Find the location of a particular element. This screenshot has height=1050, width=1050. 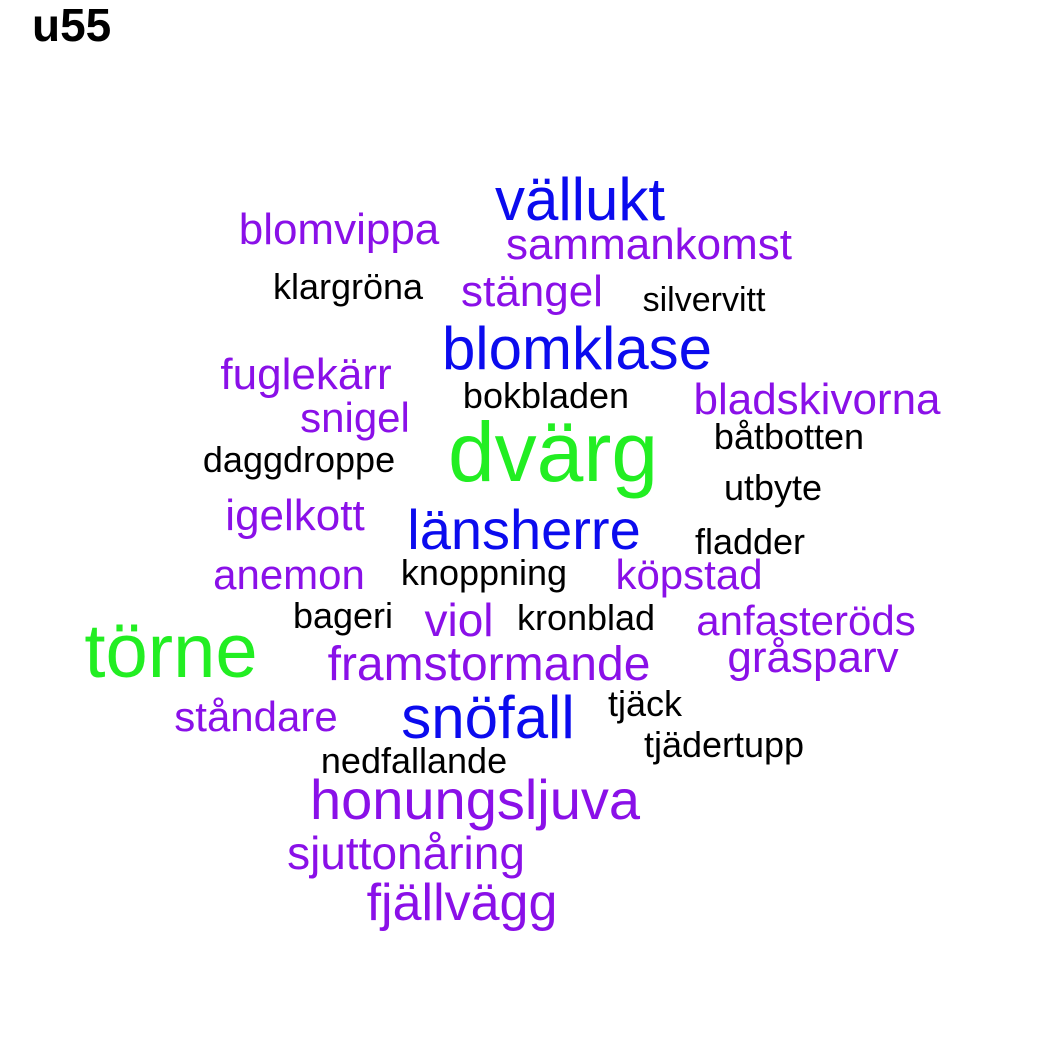

word-sammankomst: sammankomst is located at coordinates (649, 244).